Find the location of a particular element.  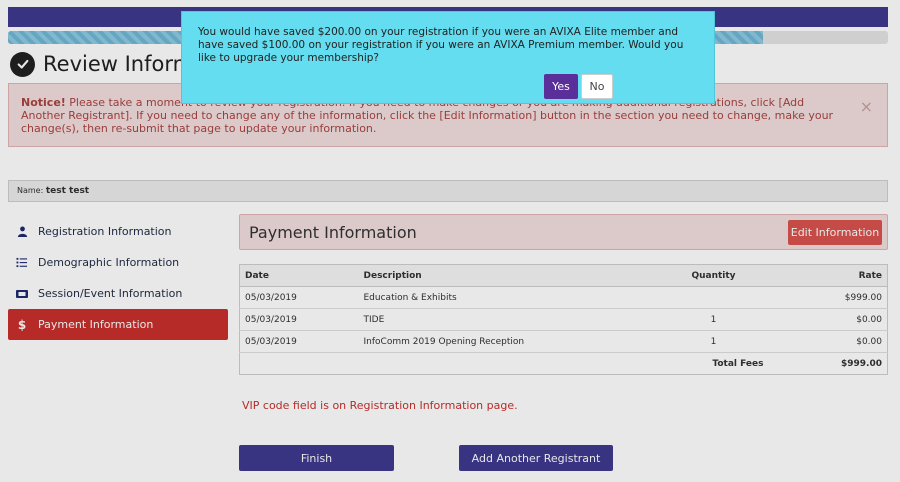

dialog-actions: Yes No is located at coordinates (578, 86).